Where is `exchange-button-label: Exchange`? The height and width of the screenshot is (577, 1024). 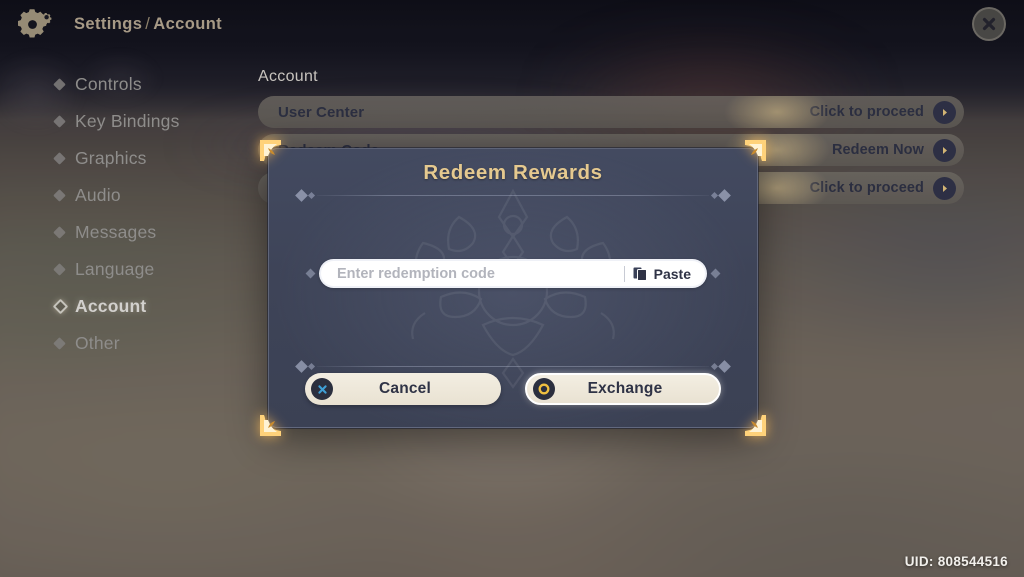 exchange-button-label: Exchange is located at coordinates (625, 388).